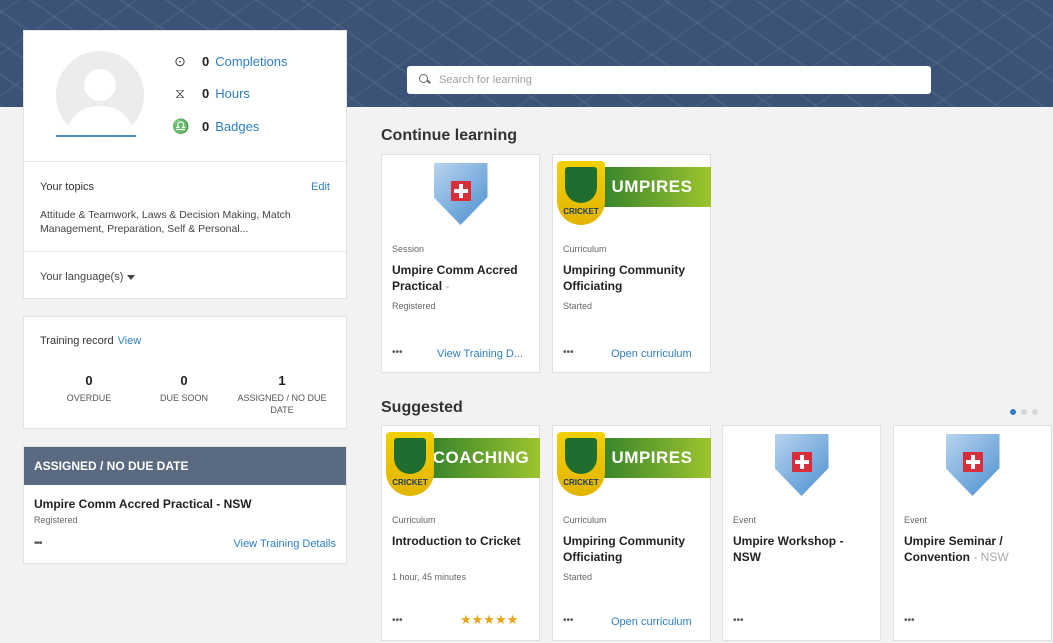 The height and width of the screenshot is (643, 1053). What do you see at coordinates (320, 187) in the screenshot?
I see `edit-topics-link: Edit` at bounding box center [320, 187].